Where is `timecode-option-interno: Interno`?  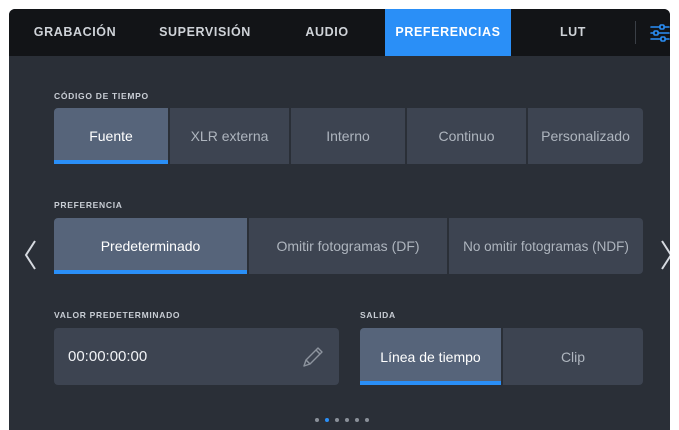 timecode-option-interno: Interno is located at coordinates (348, 136).